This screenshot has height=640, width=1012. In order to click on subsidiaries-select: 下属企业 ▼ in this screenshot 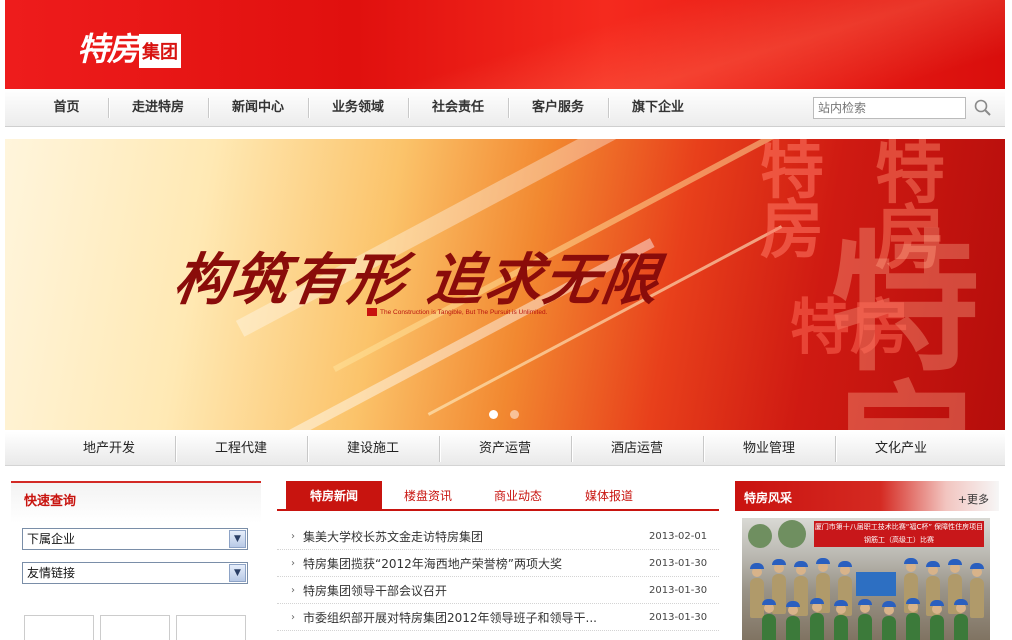, I will do `click(135, 539)`.